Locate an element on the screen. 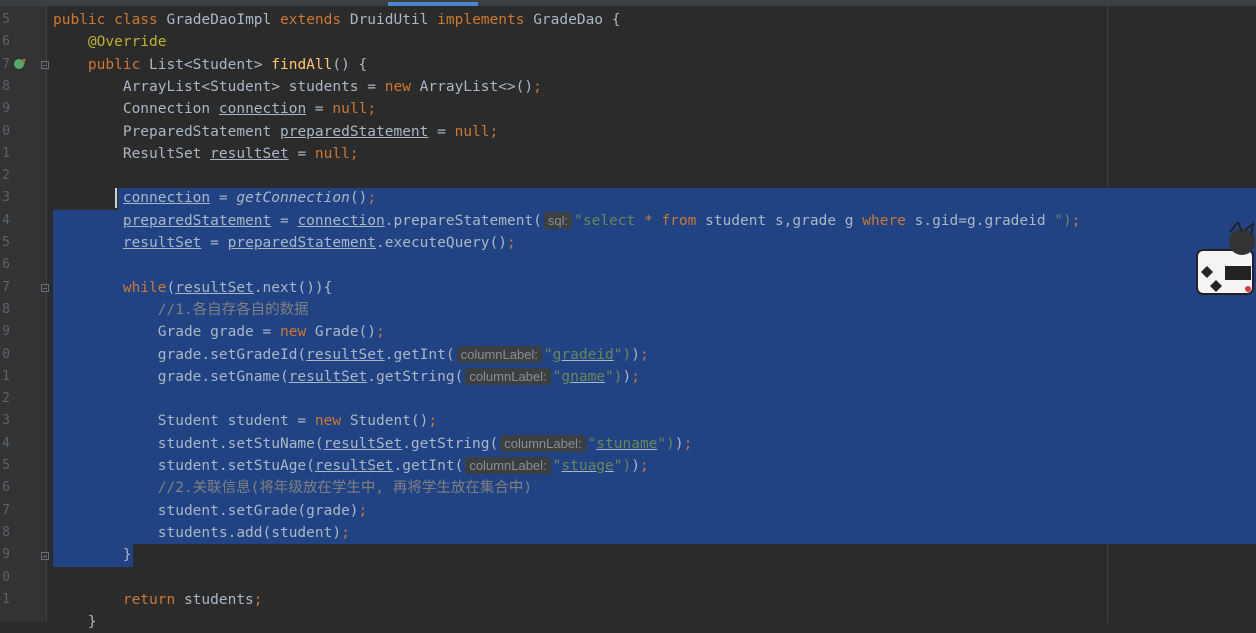 The height and width of the screenshot is (633, 1256). code-token: //2.关联信息(将年级放在学生中, 再将学生放在集合中) is located at coordinates (293, 488).